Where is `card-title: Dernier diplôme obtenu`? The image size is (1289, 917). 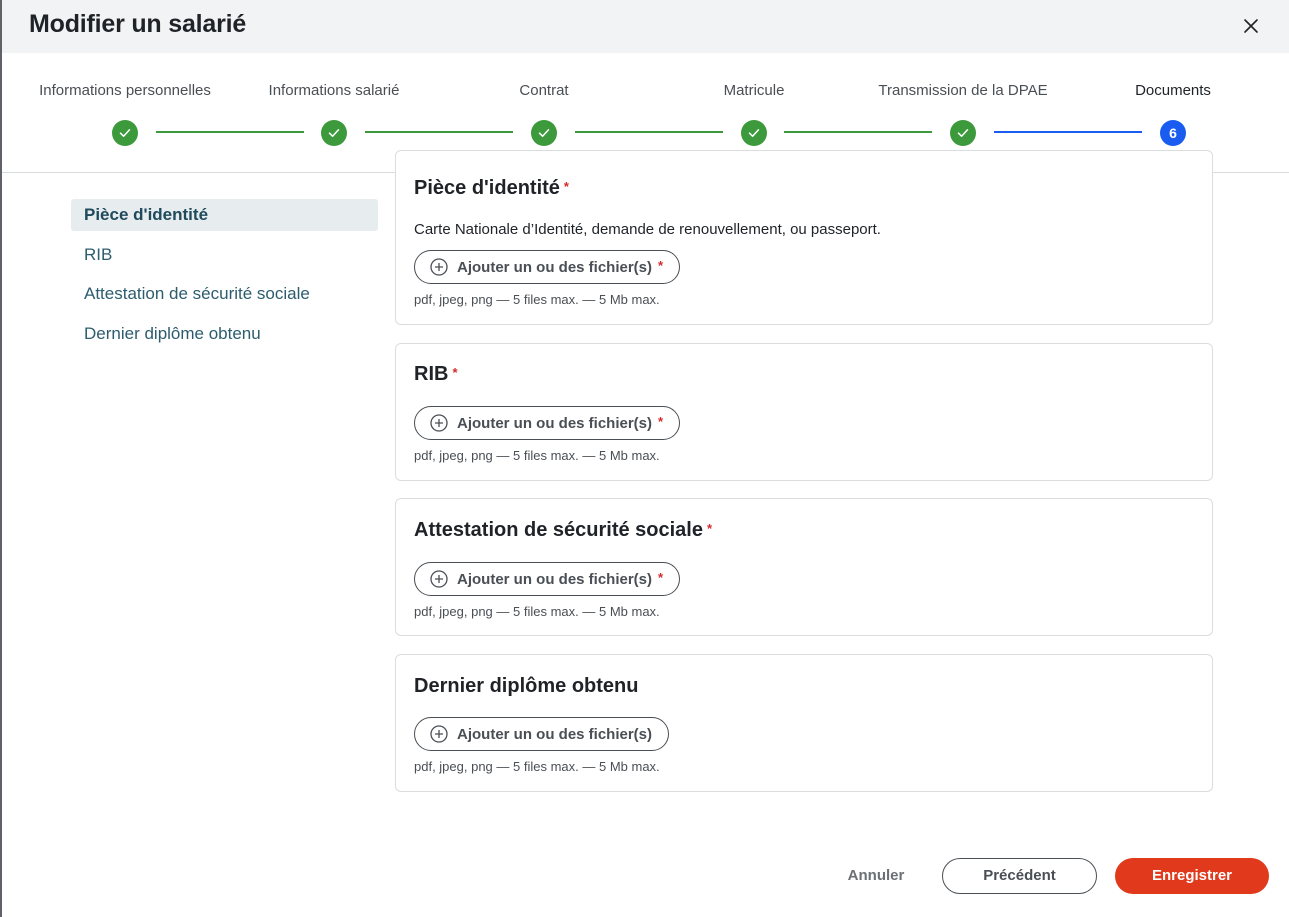
card-title: Dernier diplôme obtenu is located at coordinates (526, 686).